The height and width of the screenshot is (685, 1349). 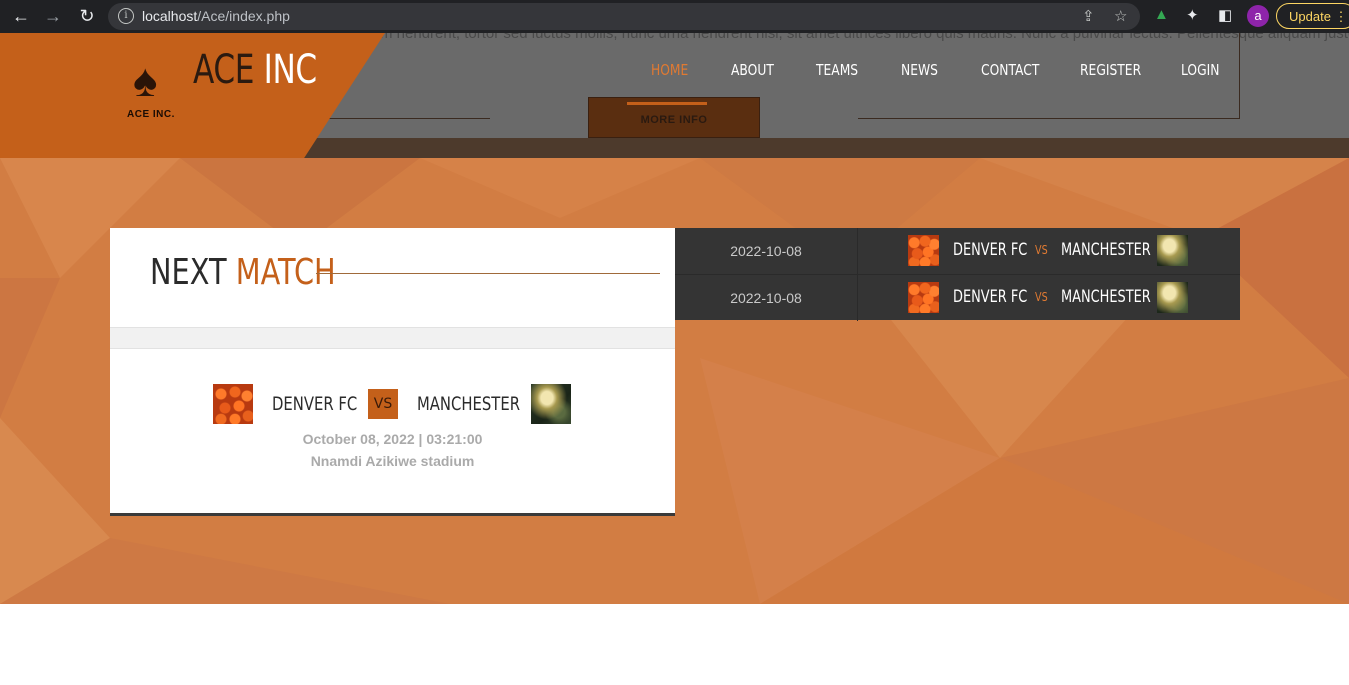 What do you see at coordinates (392, 461) in the screenshot?
I see `match-venue: Nnamdi Azikiwe stadium` at bounding box center [392, 461].